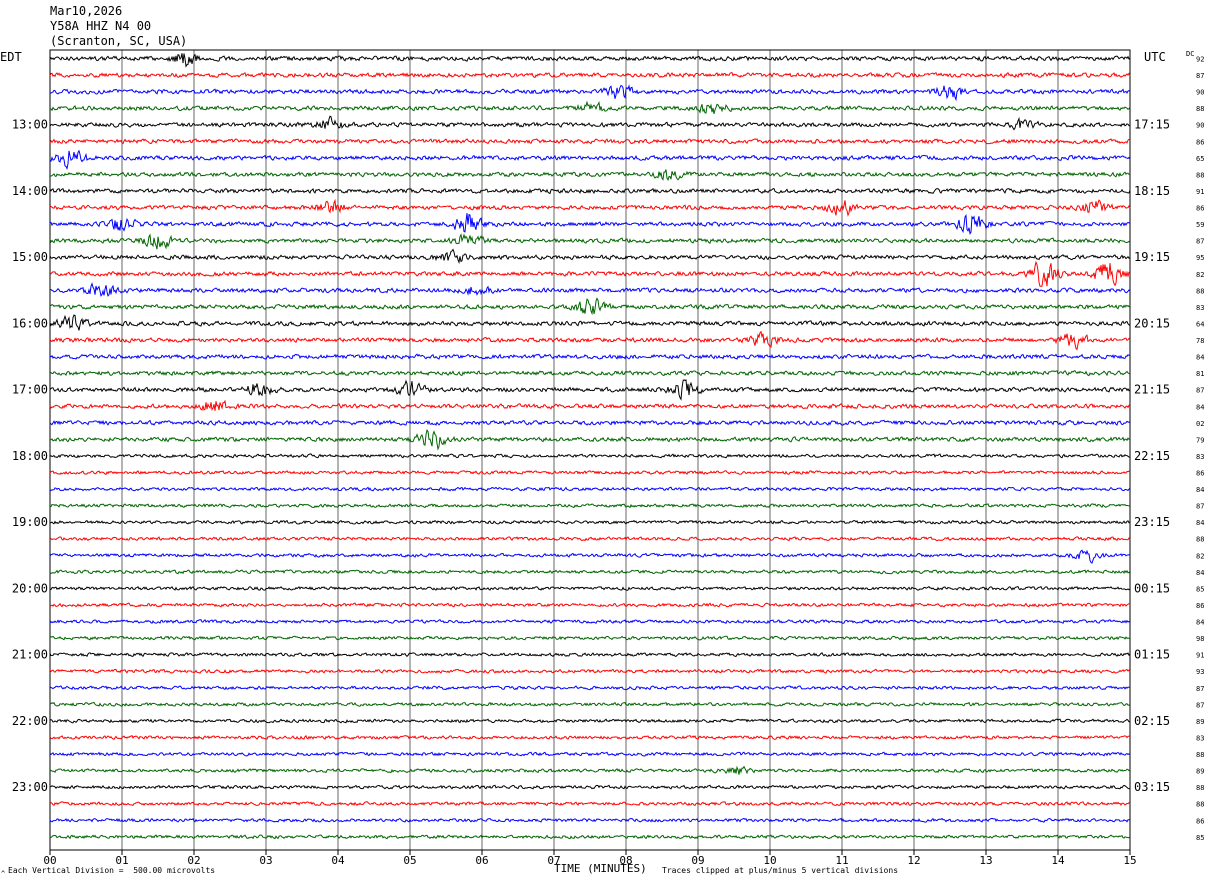 The height and width of the screenshot is (886, 1210). What do you see at coordinates (985, 860) in the screenshot?
I see `x-tick-label: 13` at bounding box center [985, 860].